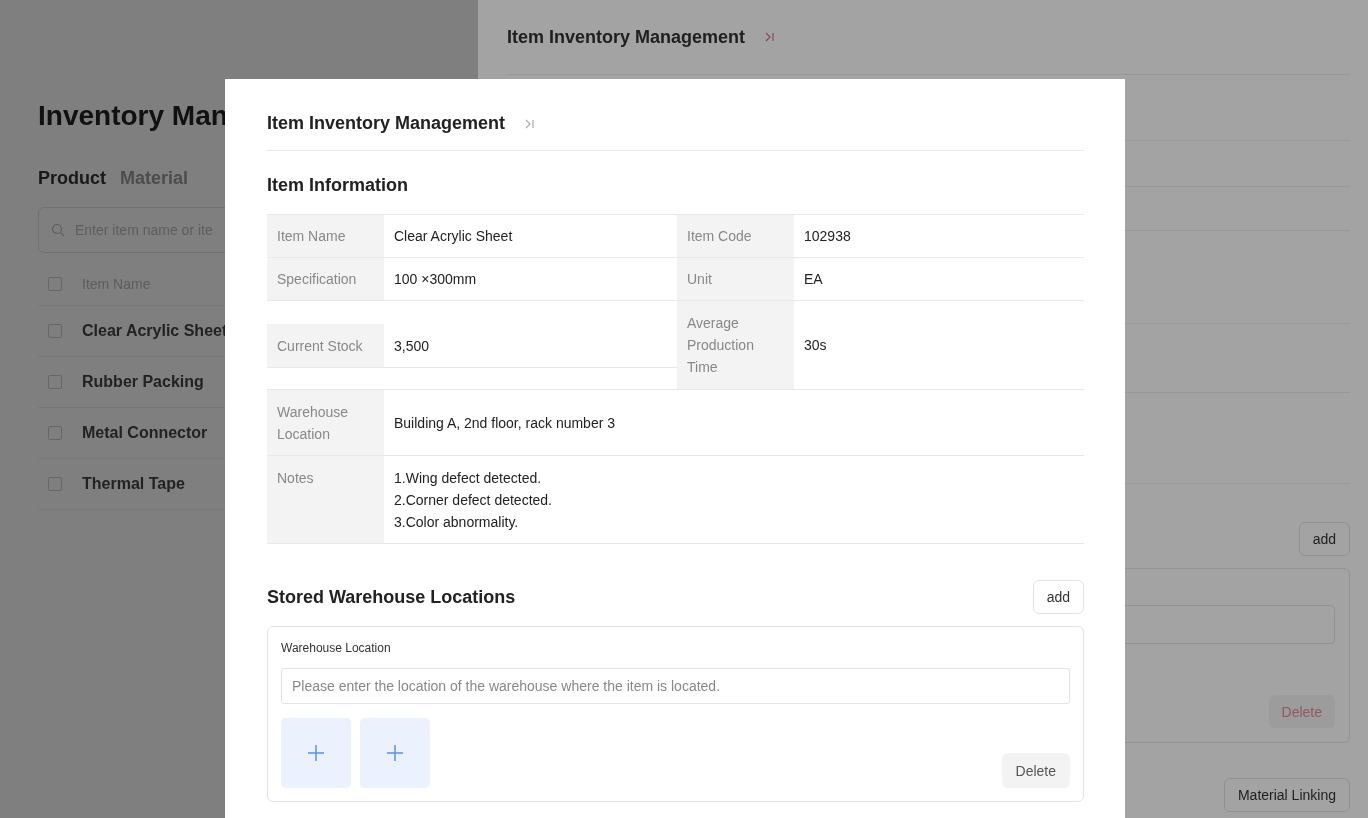 The image size is (1368, 818). What do you see at coordinates (391, 597) in the screenshot?
I see `section-title: Stored Warehouse Locations` at bounding box center [391, 597].